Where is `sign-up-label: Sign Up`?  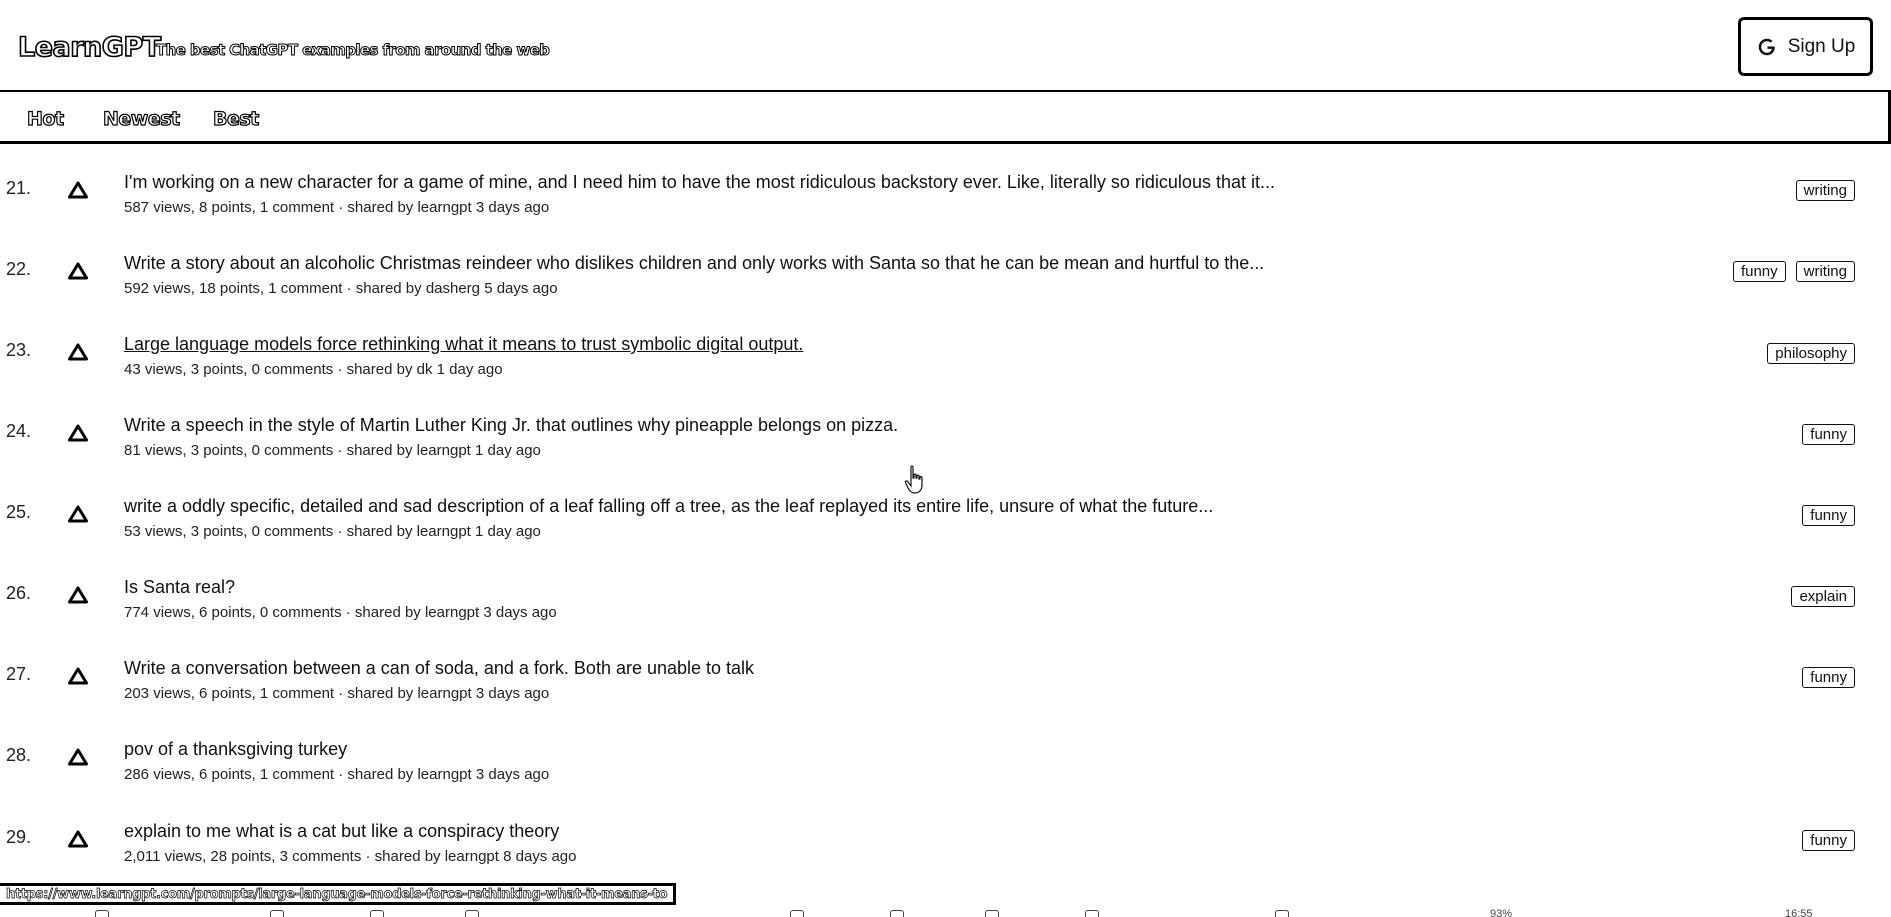 sign-up-label: Sign Up is located at coordinates (1821, 46).